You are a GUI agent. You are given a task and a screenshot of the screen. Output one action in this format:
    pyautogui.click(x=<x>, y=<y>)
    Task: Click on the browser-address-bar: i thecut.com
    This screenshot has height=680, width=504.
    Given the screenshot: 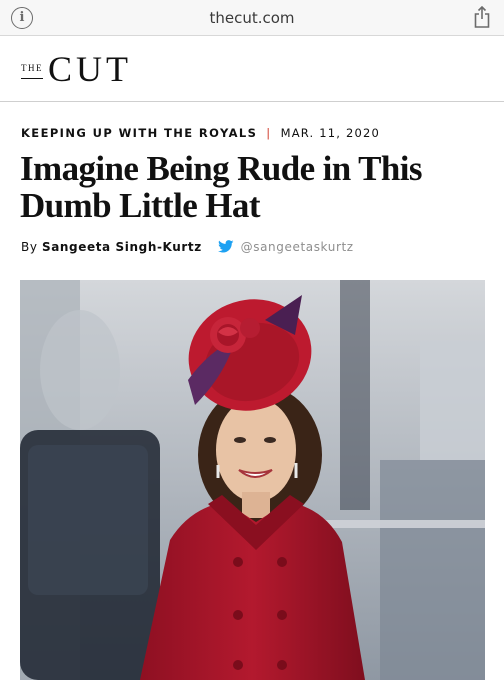 What is the action you would take?
    pyautogui.click(x=252, y=18)
    